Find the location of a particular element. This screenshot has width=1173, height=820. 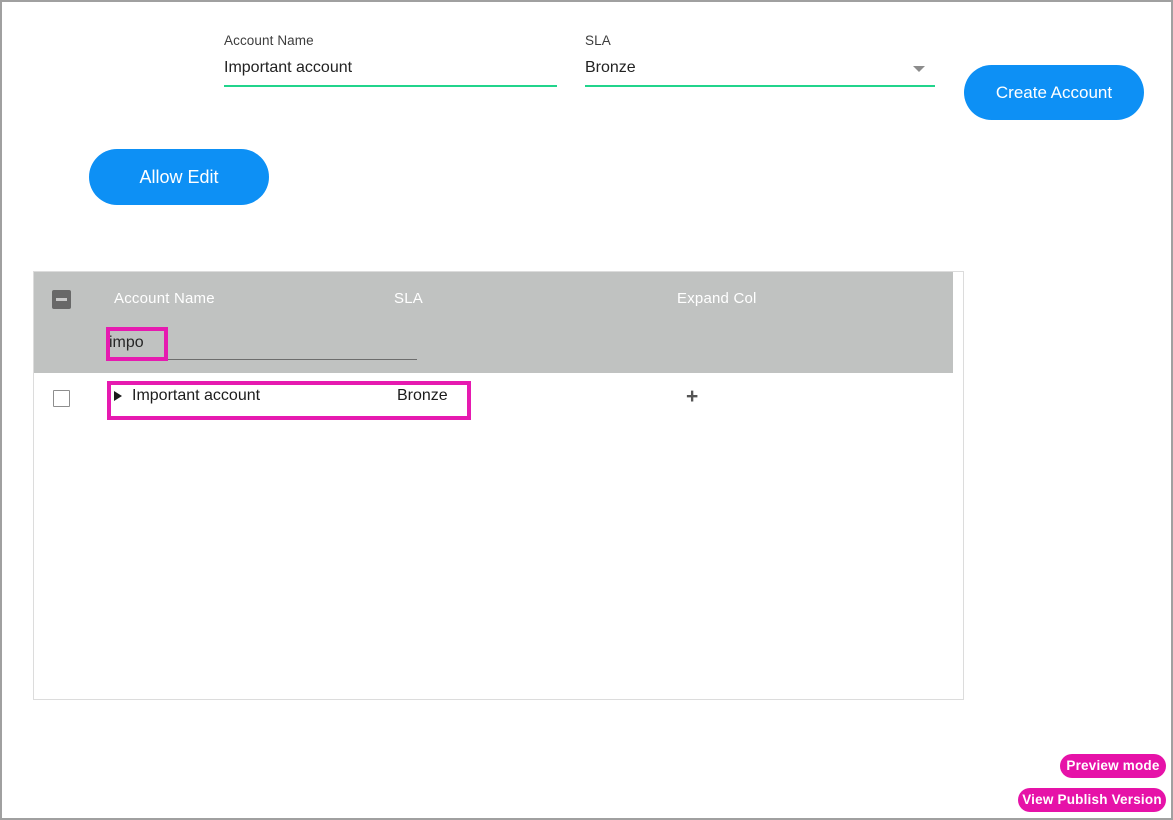

account-name-filter-input is located at coordinates (262, 345).